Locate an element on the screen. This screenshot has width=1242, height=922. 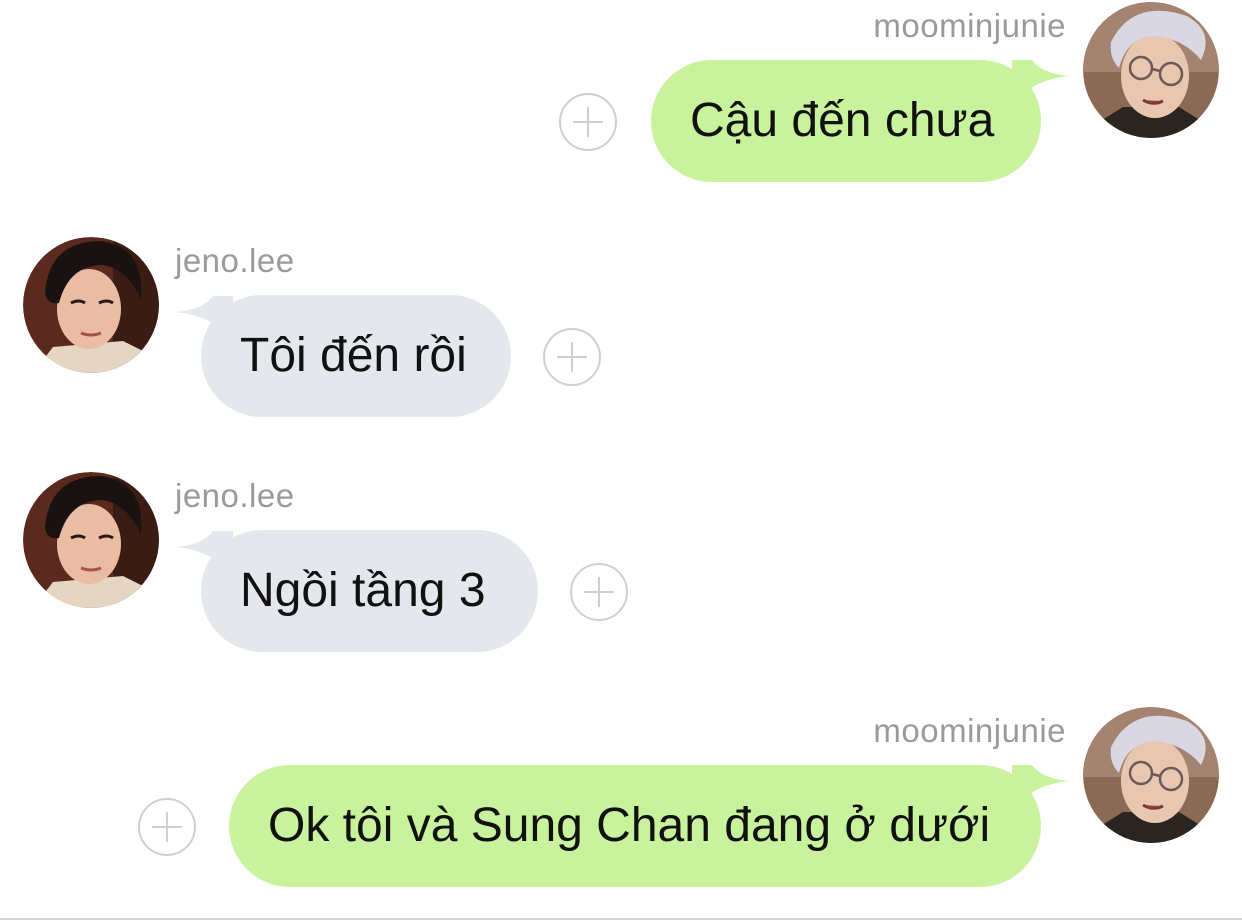
divider is located at coordinates (621, 919).